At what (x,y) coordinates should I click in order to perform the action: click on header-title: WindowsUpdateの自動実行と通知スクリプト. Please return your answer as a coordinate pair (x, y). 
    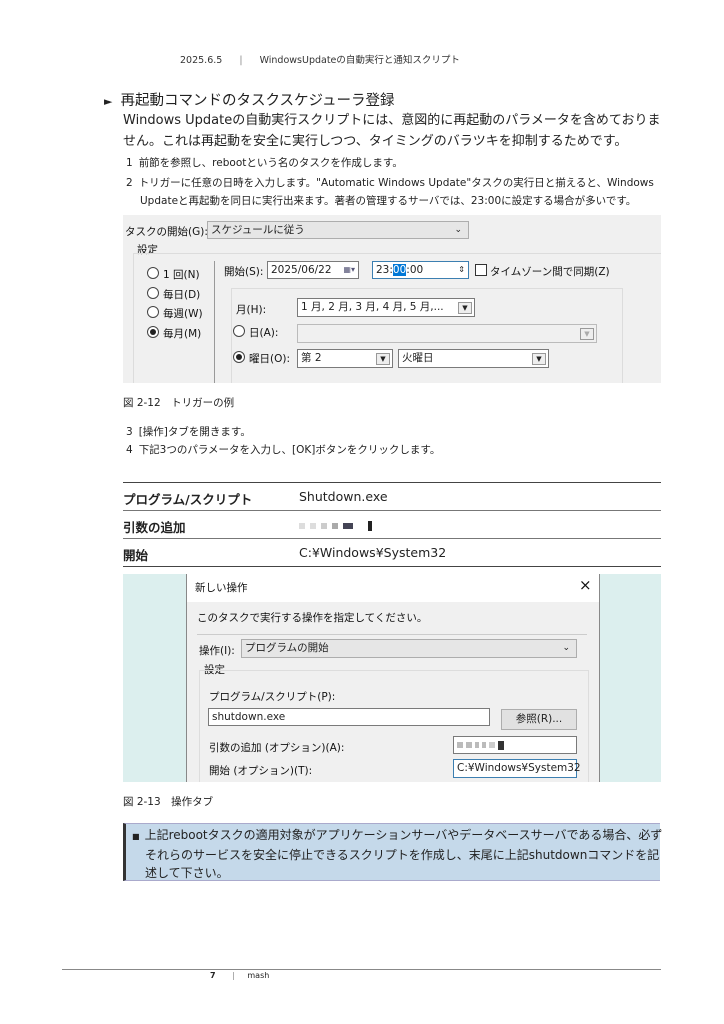
    Looking at the image, I should click on (359, 60).